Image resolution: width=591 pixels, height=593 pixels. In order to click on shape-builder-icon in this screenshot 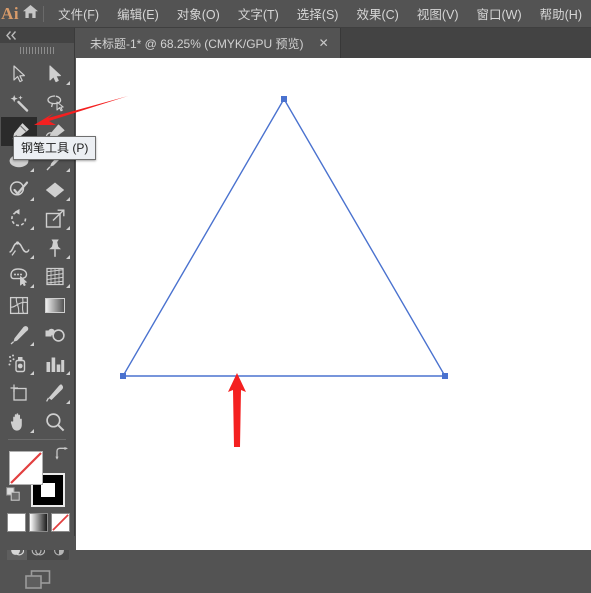, I will do `click(19, 277)`.